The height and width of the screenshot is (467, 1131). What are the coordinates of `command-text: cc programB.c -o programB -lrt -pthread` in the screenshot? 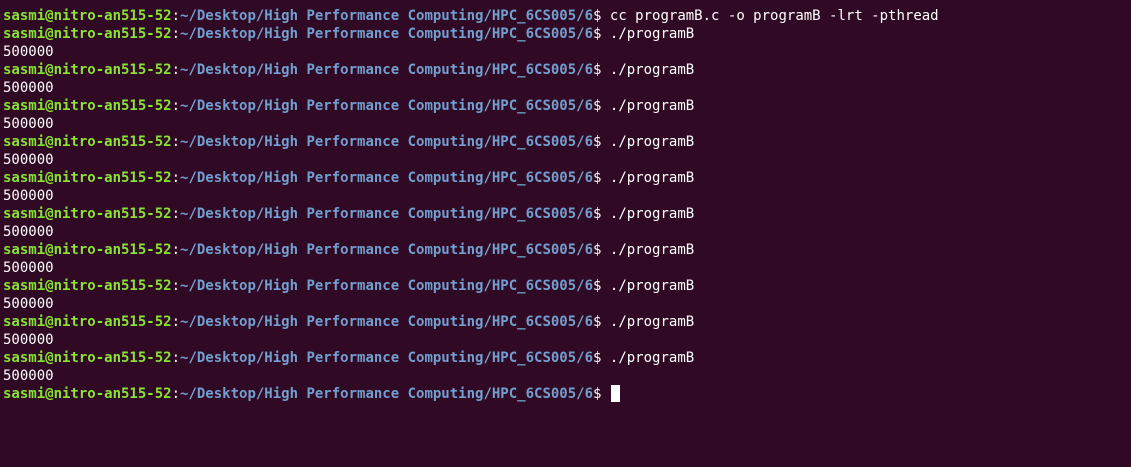 It's located at (774, 16).